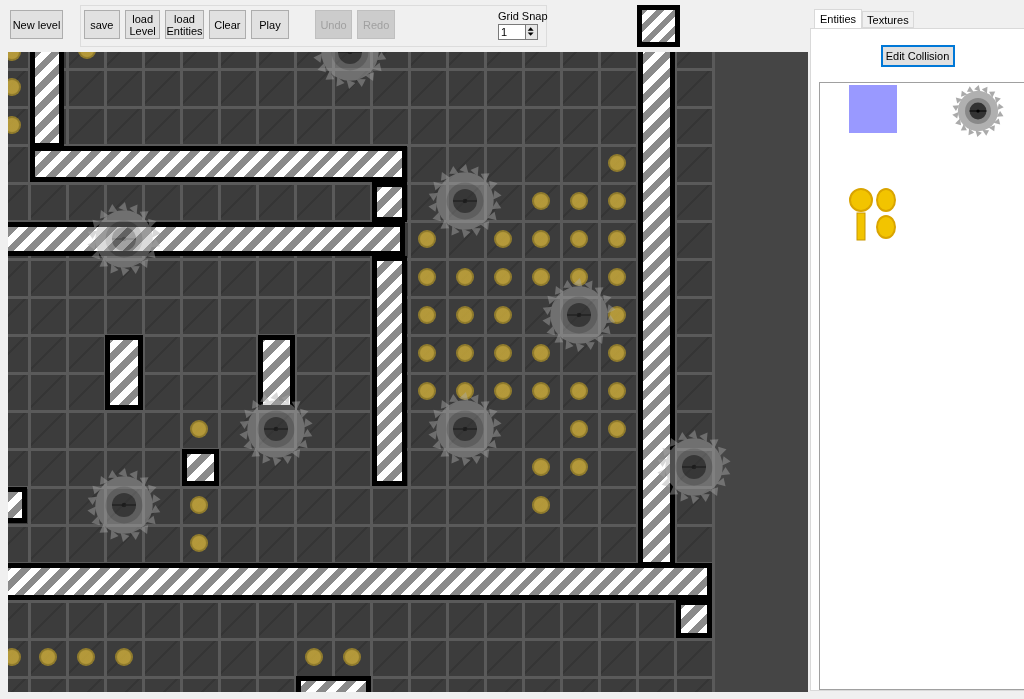 The width and height of the screenshot is (1024, 699). What do you see at coordinates (227, 24) in the screenshot?
I see `toolbar-button: Clear` at bounding box center [227, 24].